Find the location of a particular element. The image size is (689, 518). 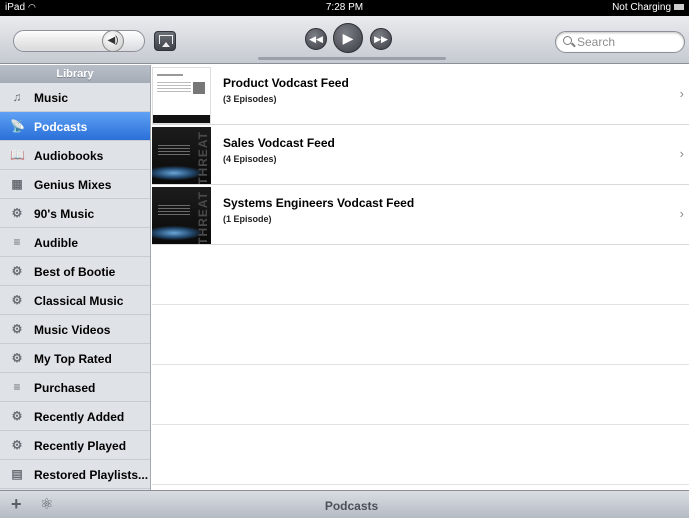

playback-scrubber is located at coordinates (352, 58).